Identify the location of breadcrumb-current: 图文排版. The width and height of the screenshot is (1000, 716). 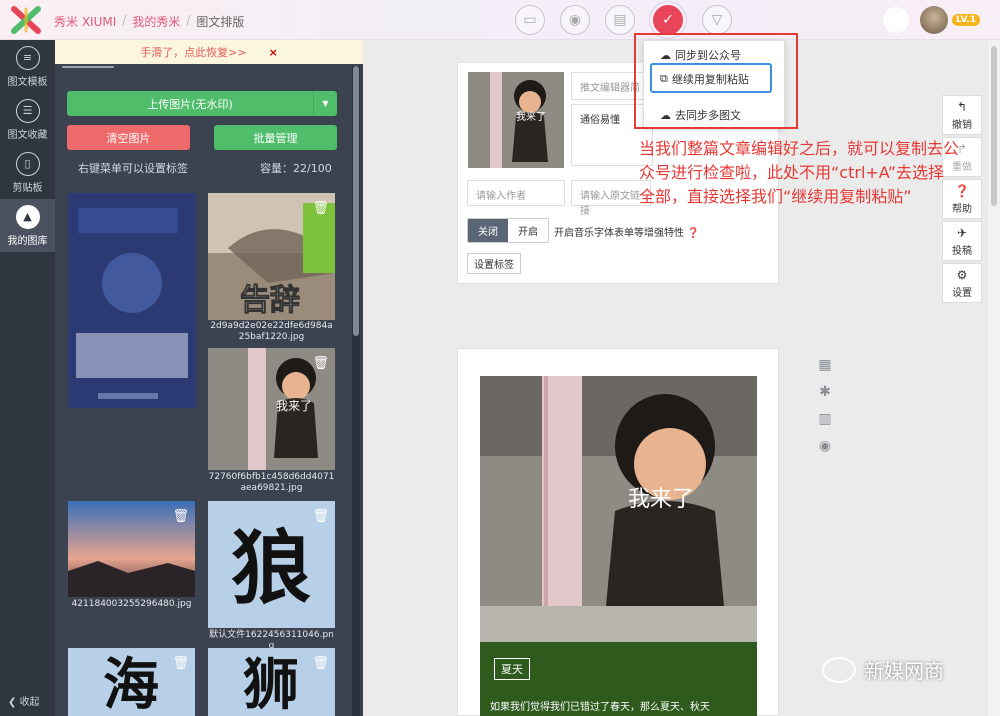
(220, 22).